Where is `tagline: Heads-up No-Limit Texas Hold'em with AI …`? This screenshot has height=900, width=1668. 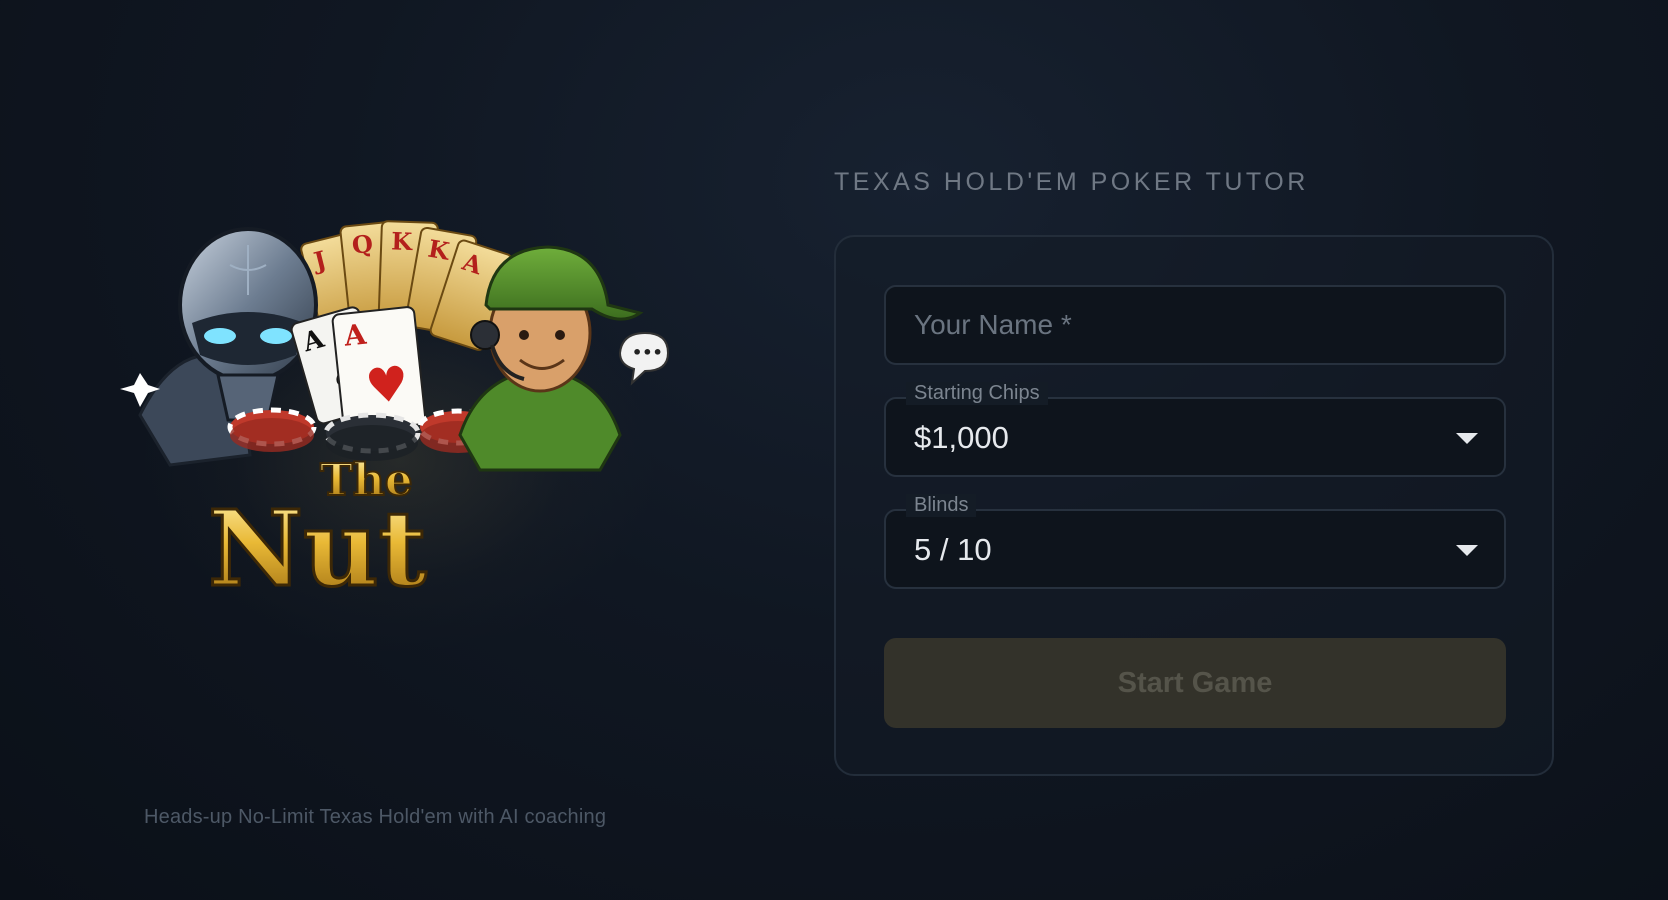
tagline: Heads-up No-Limit Texas Hold'em with AI … is located at coordinates (375, 817).